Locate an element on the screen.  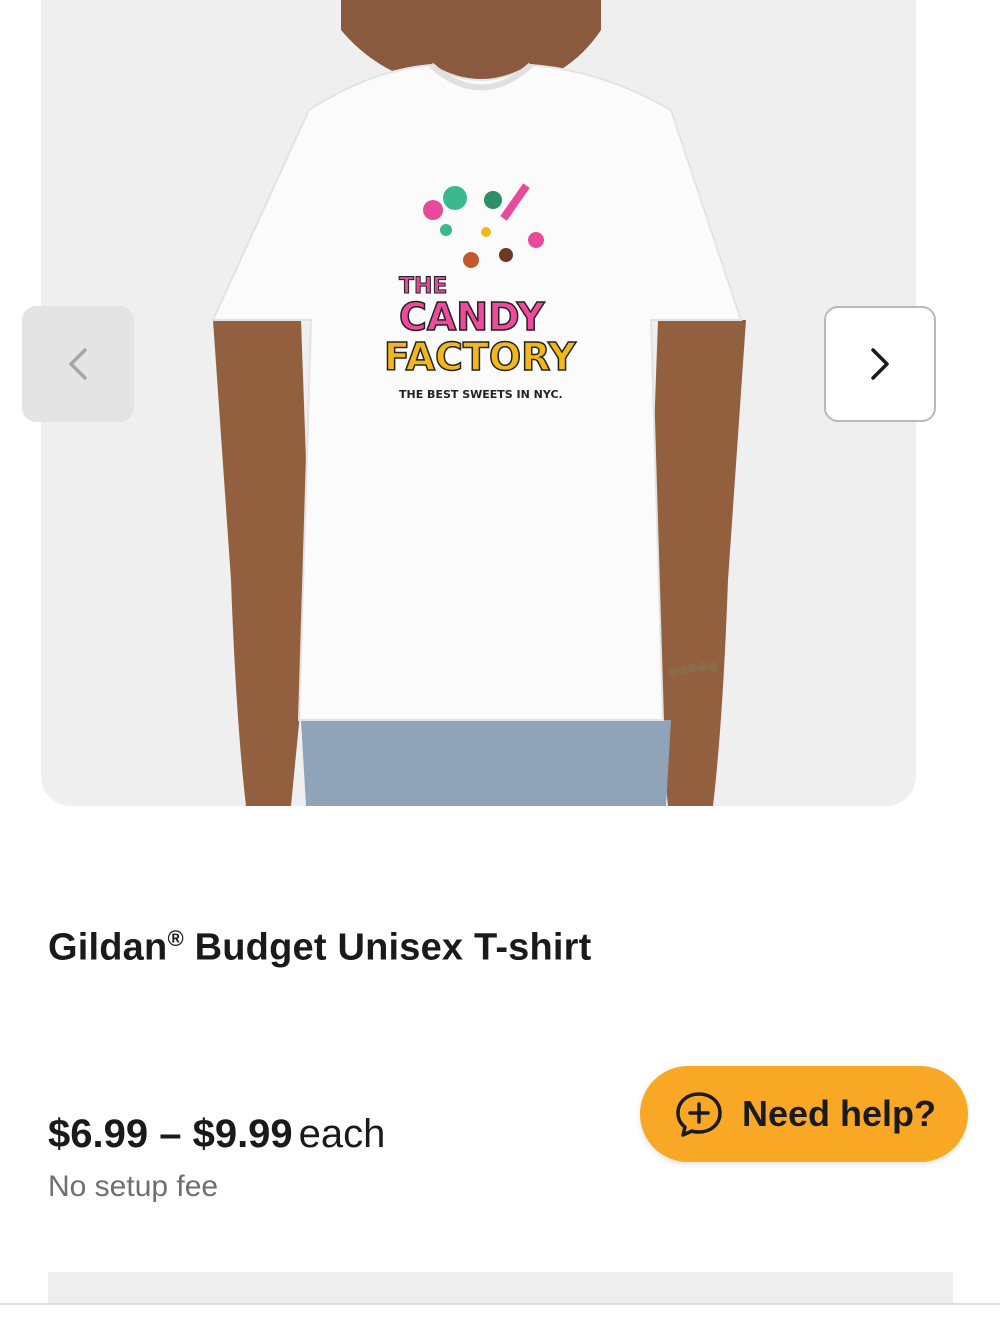
registered-mark: ® is located at coordinates (175, 938).